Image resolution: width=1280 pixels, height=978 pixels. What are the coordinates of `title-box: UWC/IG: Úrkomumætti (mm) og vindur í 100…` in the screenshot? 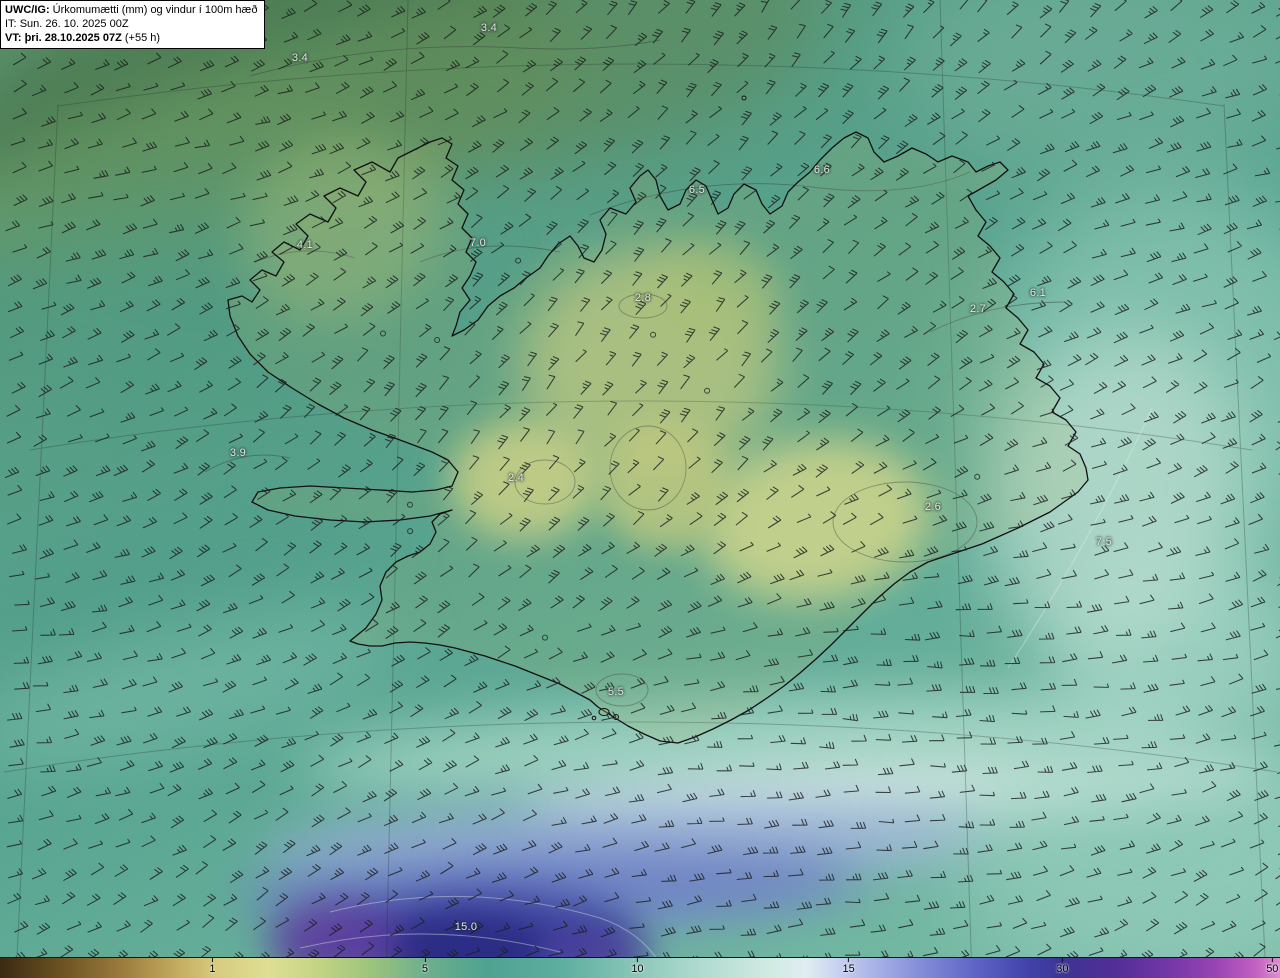 It's located at (133, 24).